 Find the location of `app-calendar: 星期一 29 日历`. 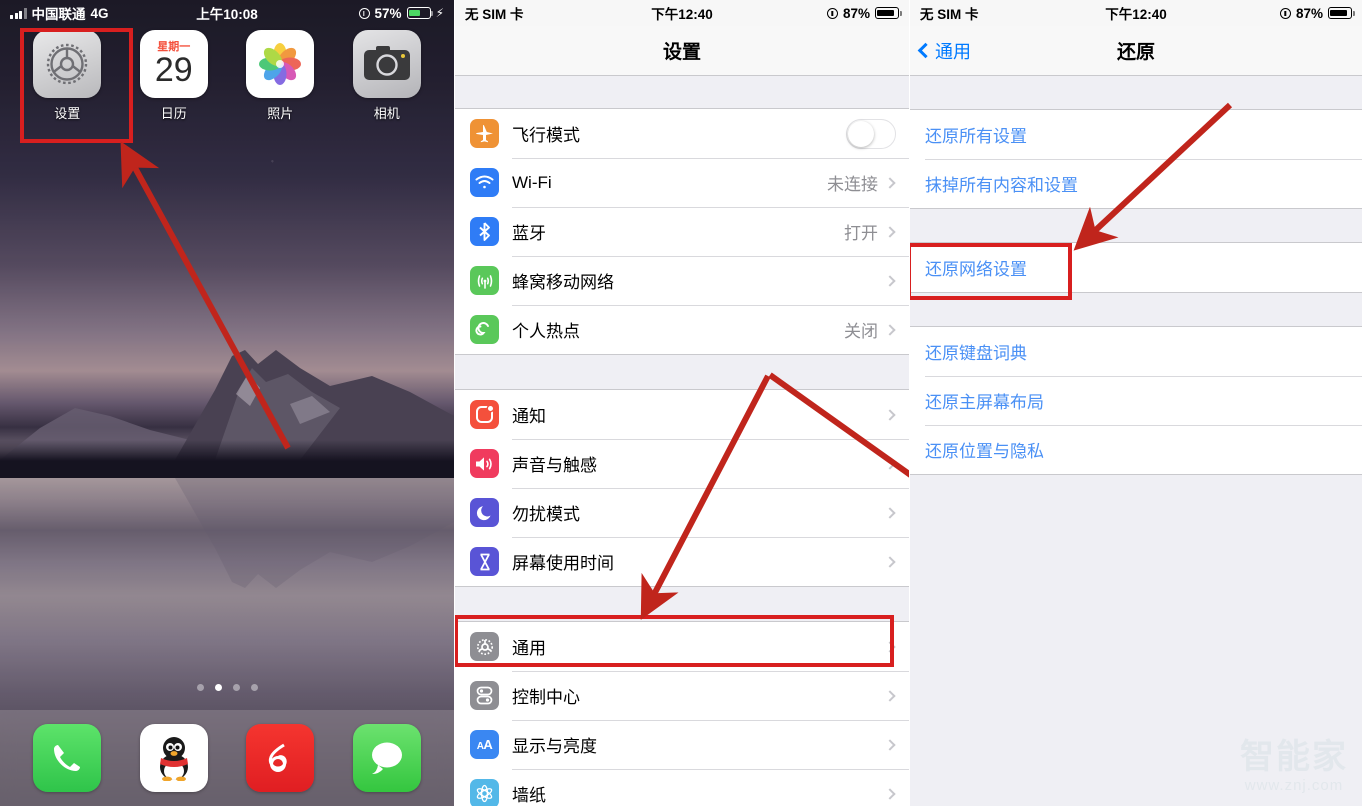

app-calendar: 星期一 29 日历 is located at coordinates (174, 76).